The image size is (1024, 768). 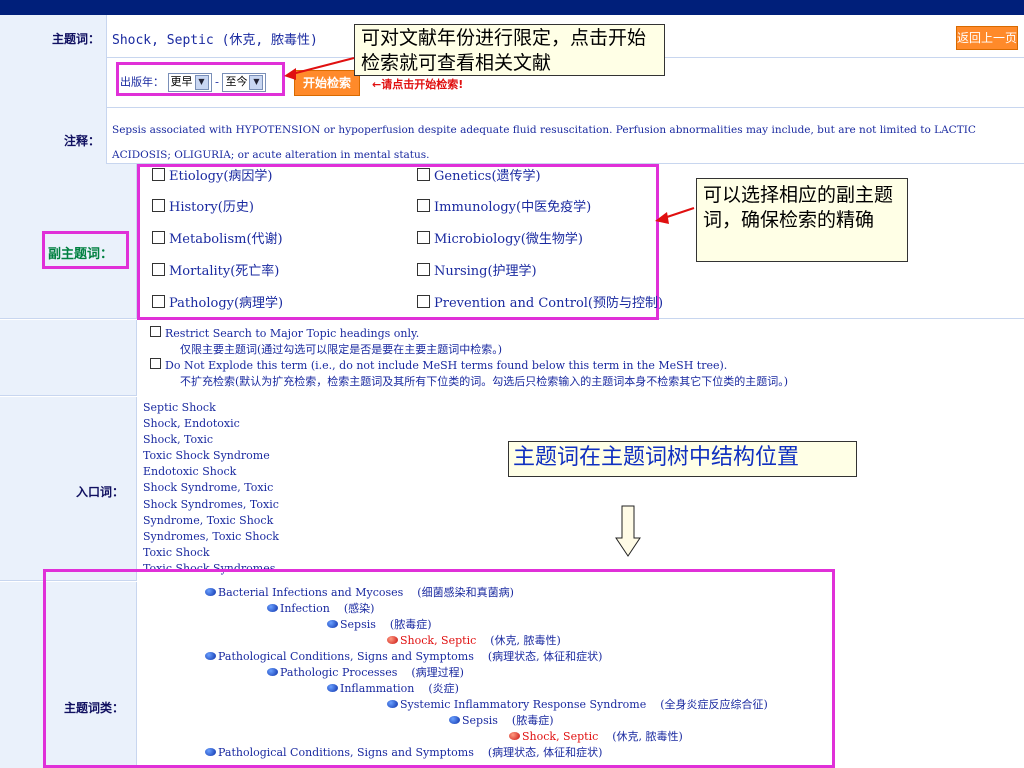 What do you see at coordinates (628, 531) in the screenshot?
I see `down-arrow-icon` at bounding box center [628, 531].